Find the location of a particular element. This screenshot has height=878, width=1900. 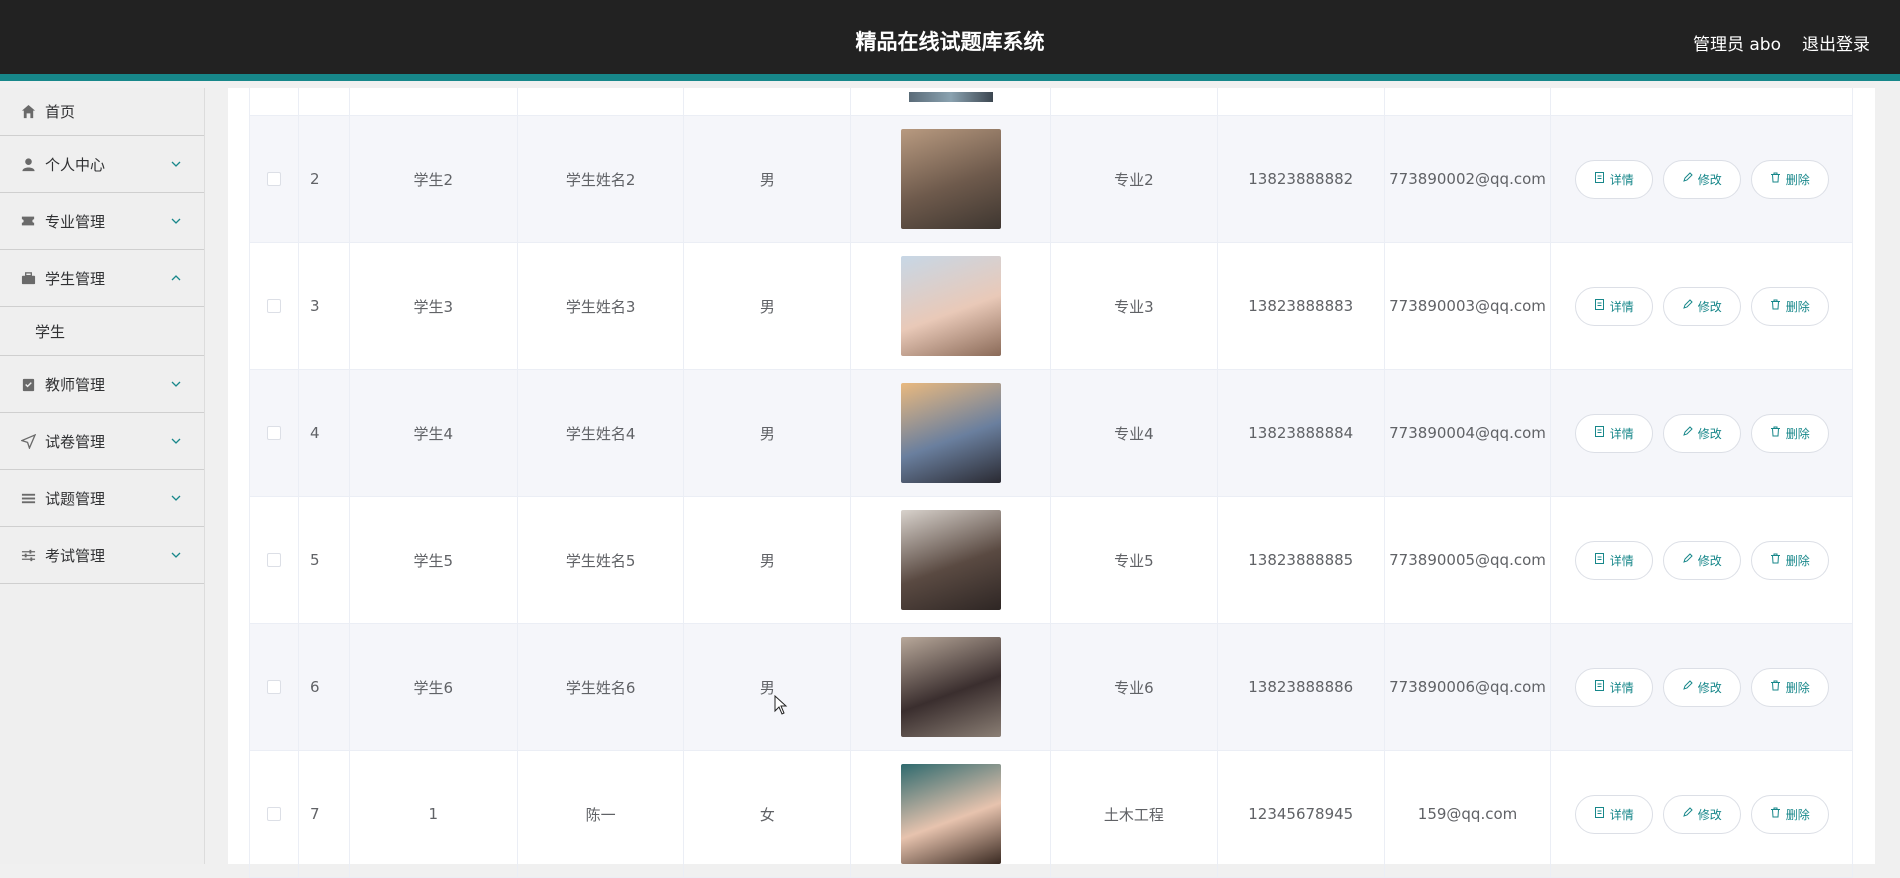

sidebar-item-profile: 个人中心 is located at coordinates (102, 164).